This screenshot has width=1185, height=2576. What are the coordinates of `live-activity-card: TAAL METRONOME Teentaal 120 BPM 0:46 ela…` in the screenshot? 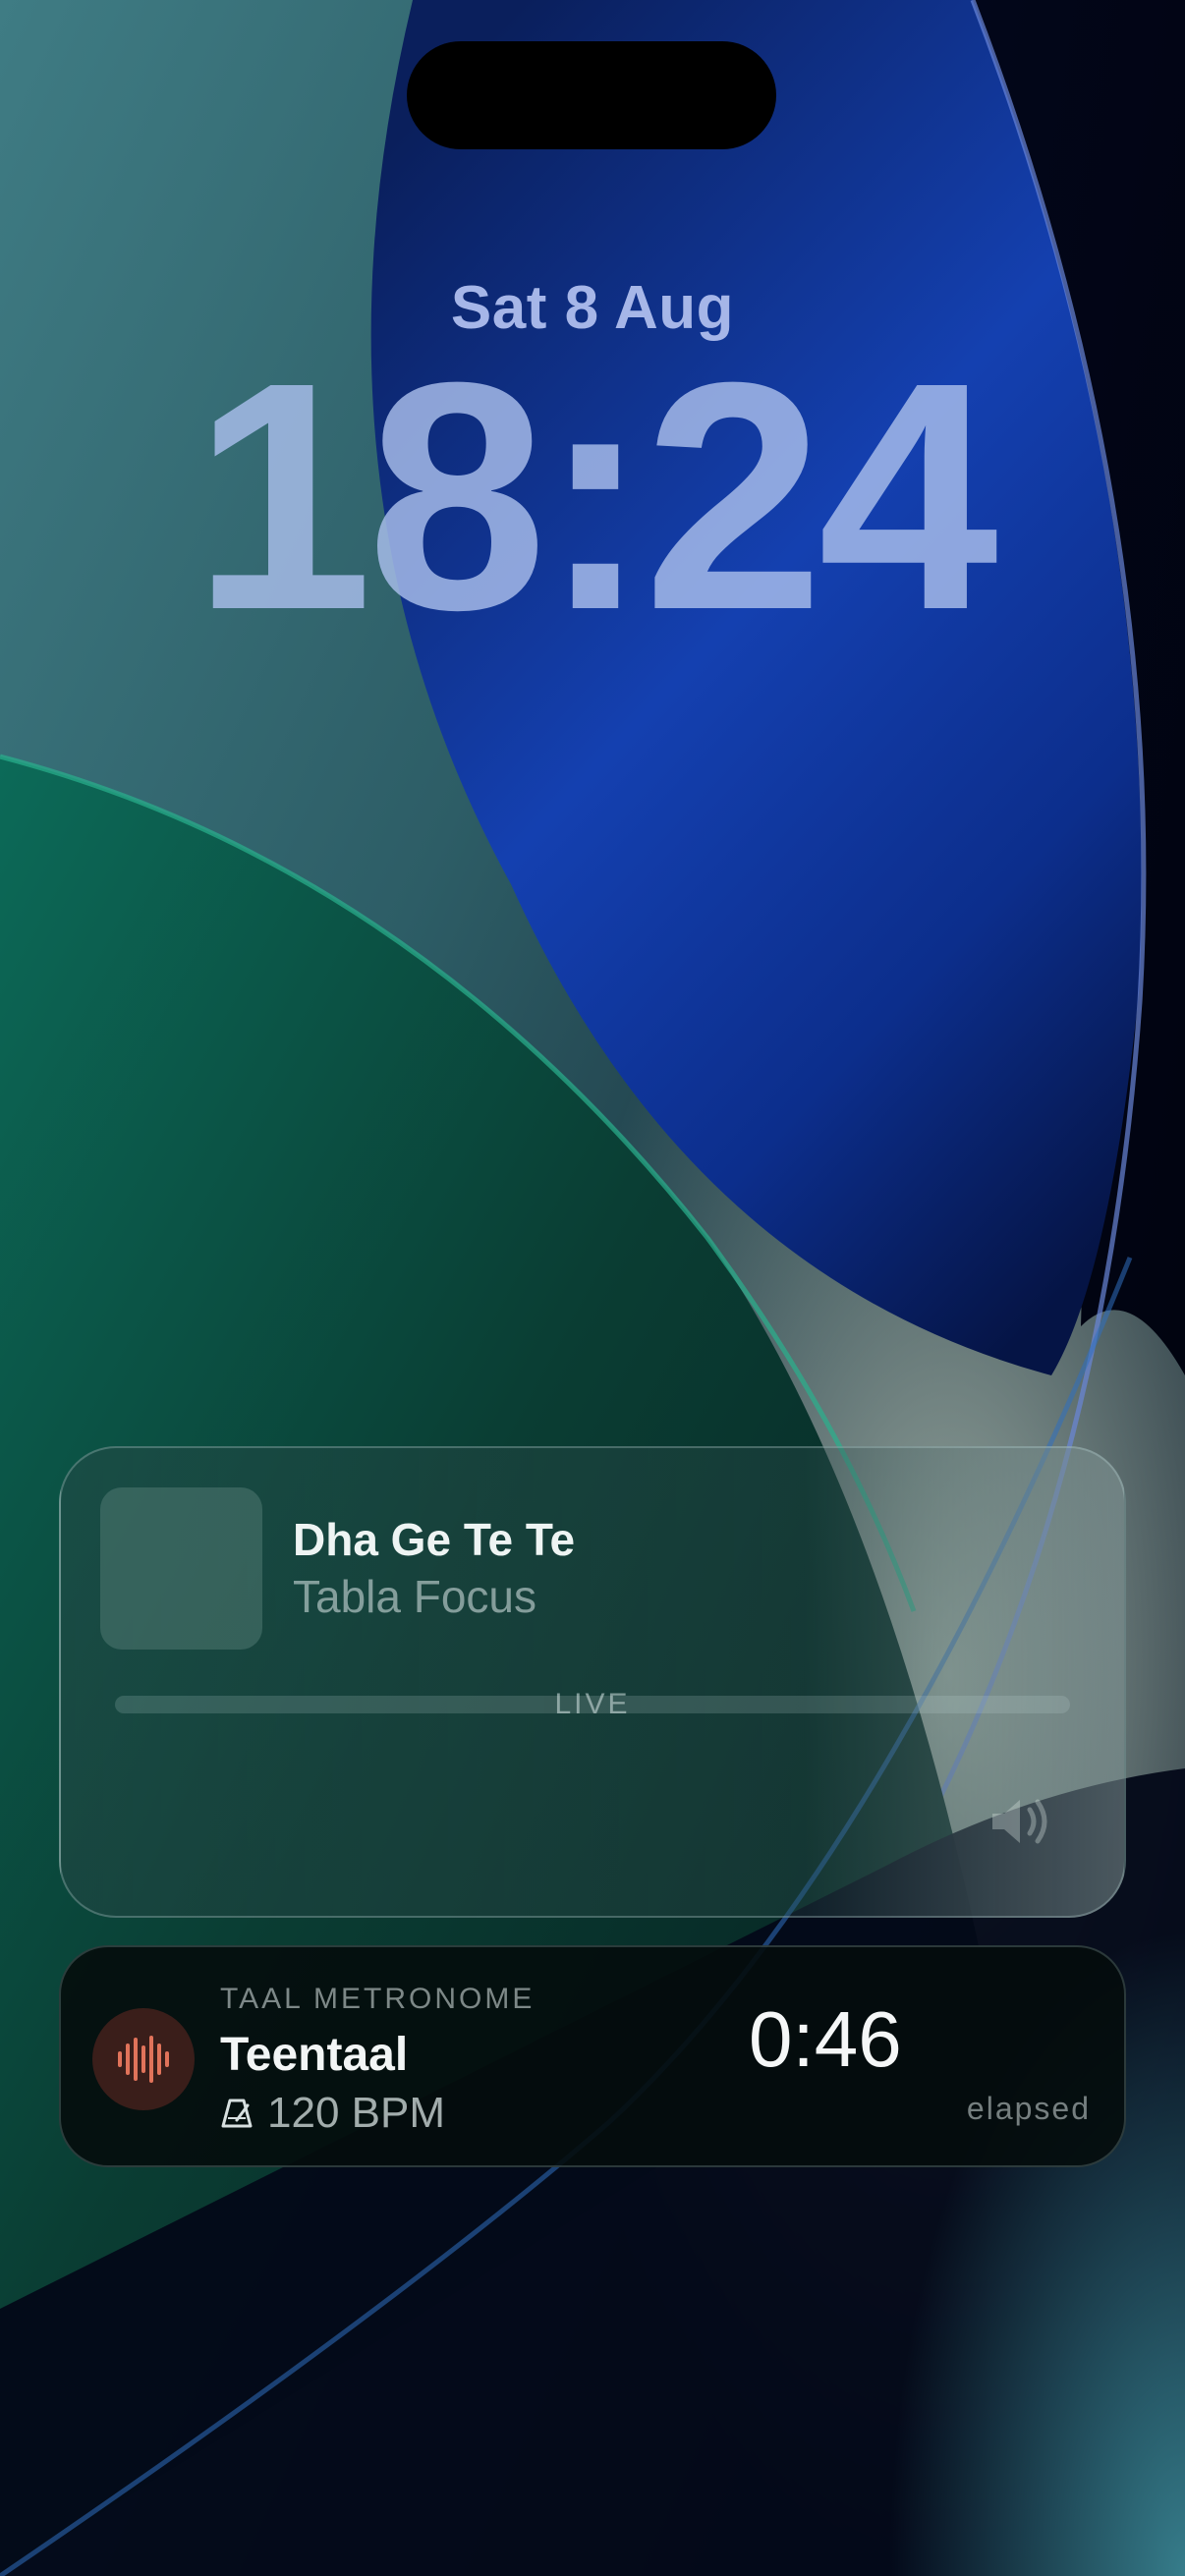 It's located at (592, 2056).